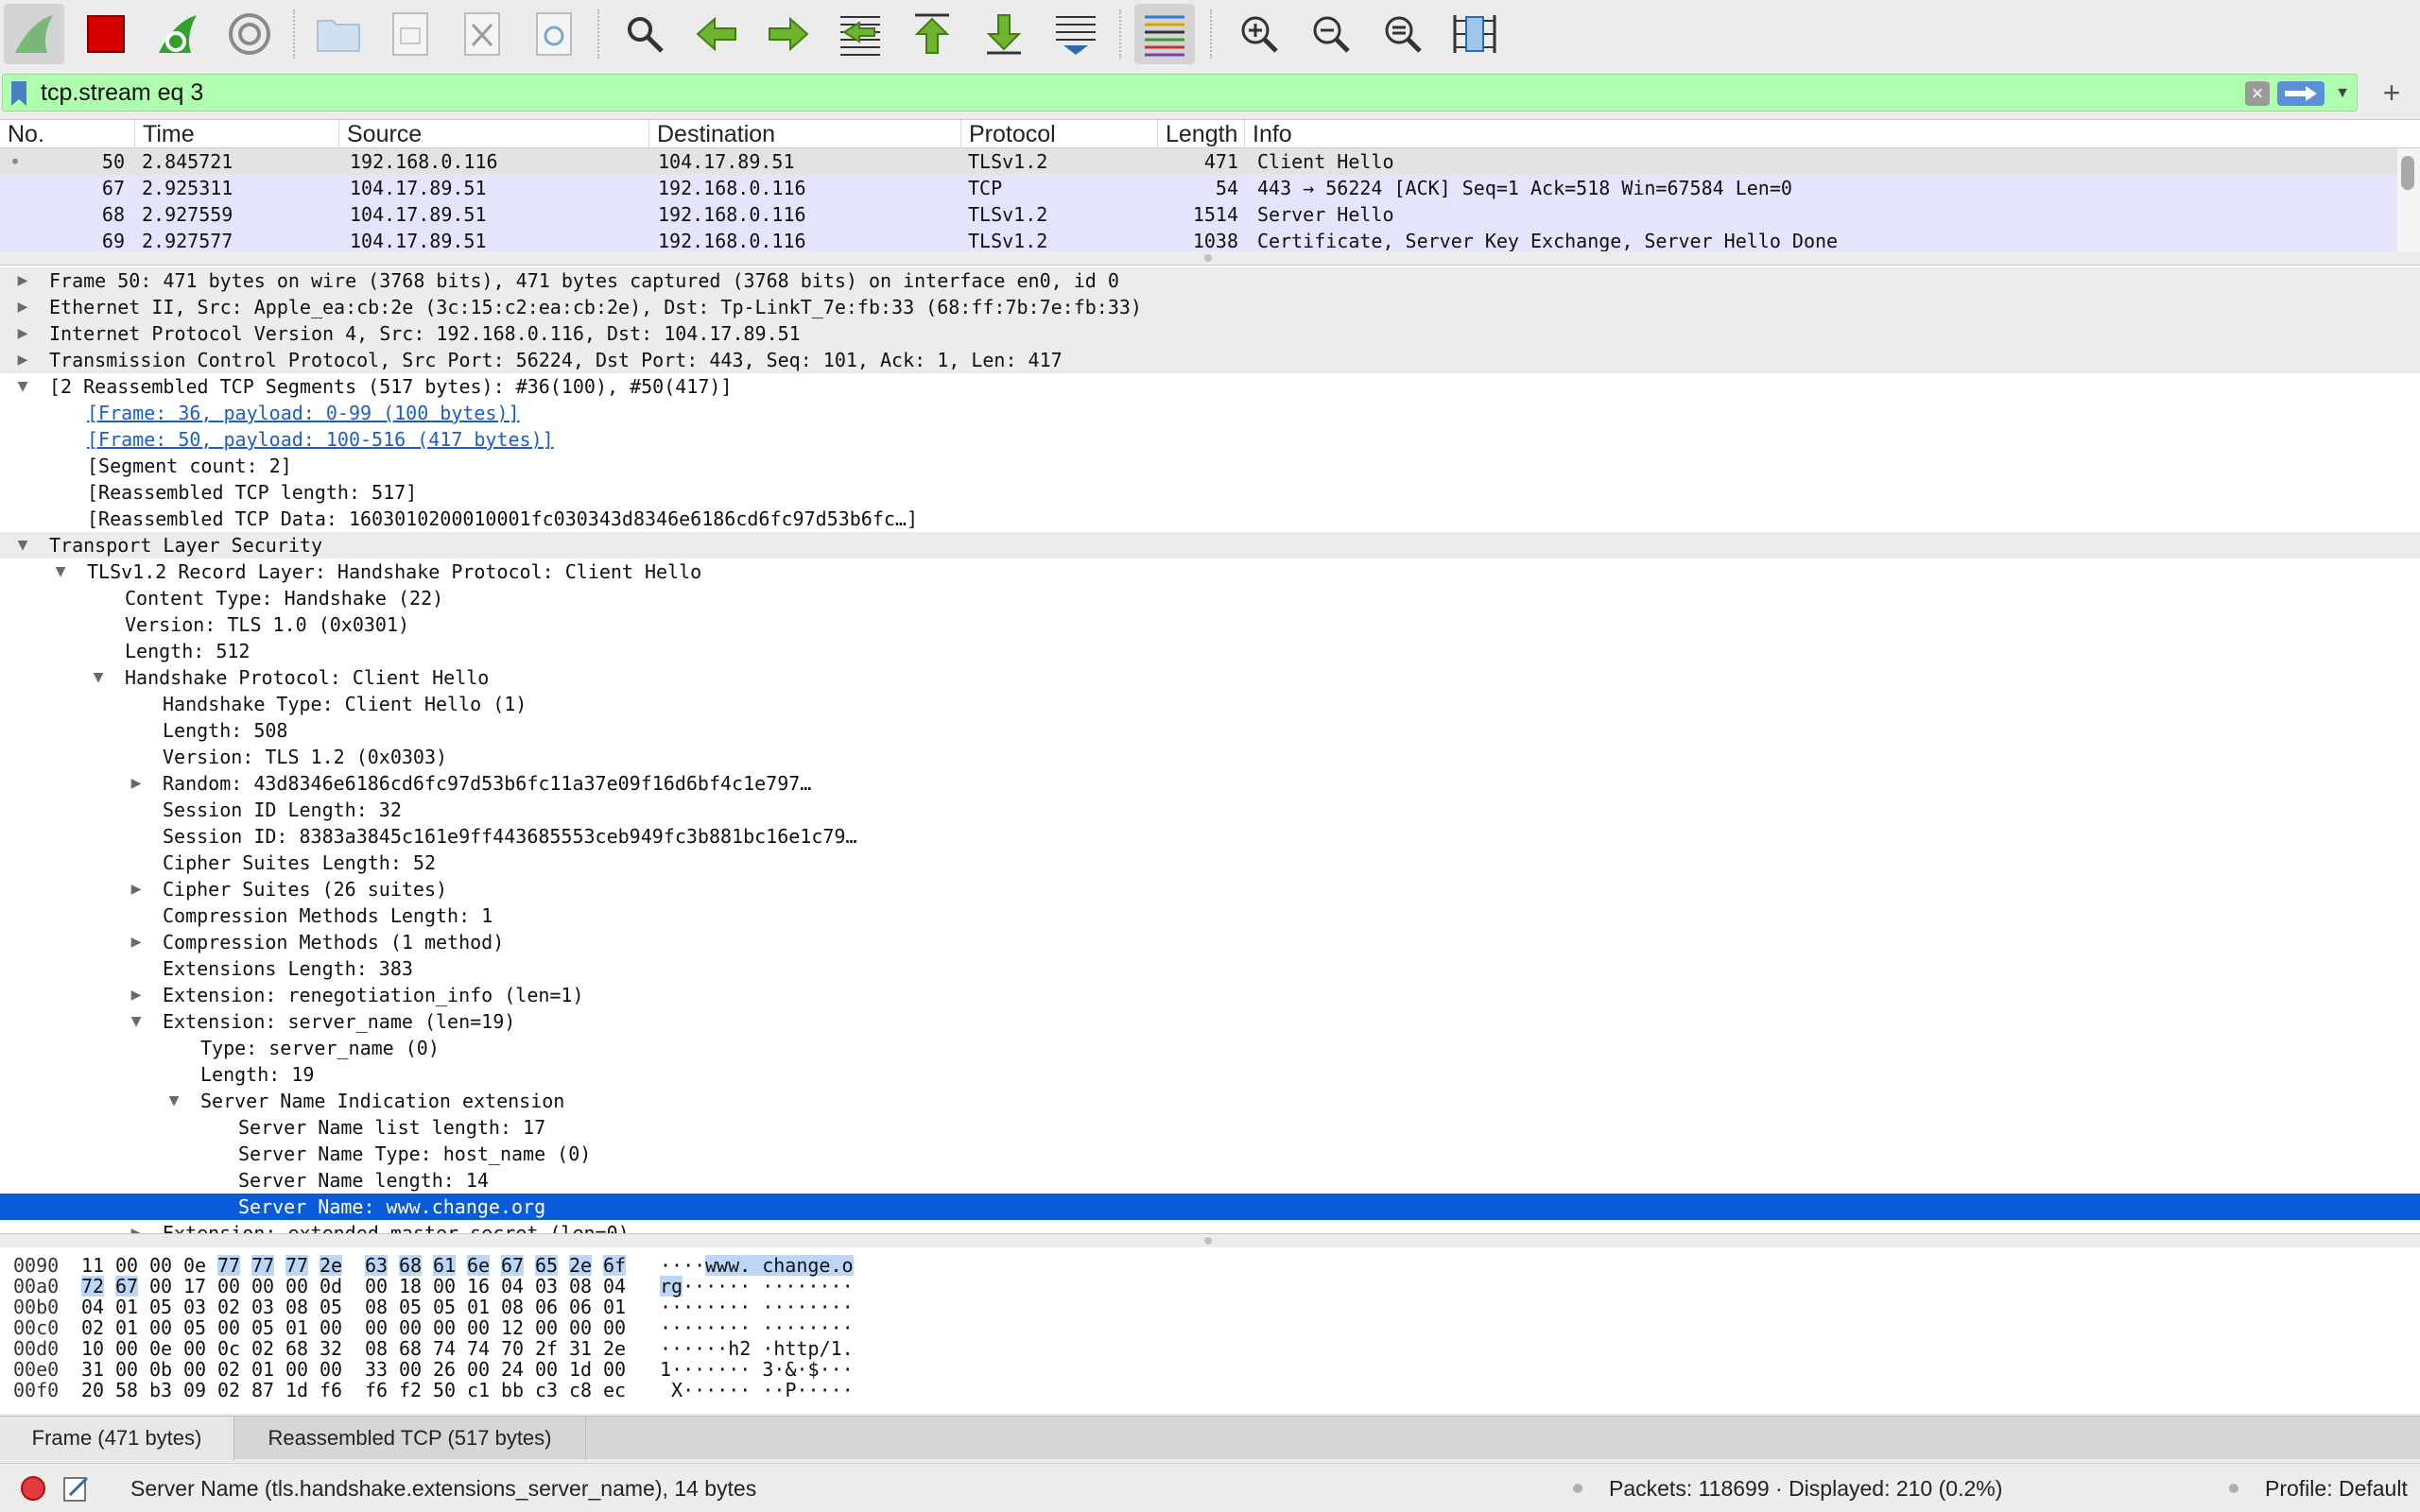 Image resolution: width=2420 pixels, height=1512 pixels. Describe the element at coordinates (92, 1265) in the screenshot. I see `hex-byte: 11` at that location.